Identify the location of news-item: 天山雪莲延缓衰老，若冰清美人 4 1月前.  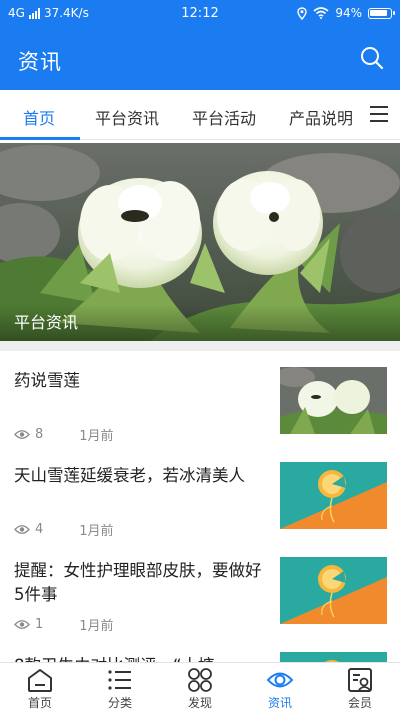
(200, 497).